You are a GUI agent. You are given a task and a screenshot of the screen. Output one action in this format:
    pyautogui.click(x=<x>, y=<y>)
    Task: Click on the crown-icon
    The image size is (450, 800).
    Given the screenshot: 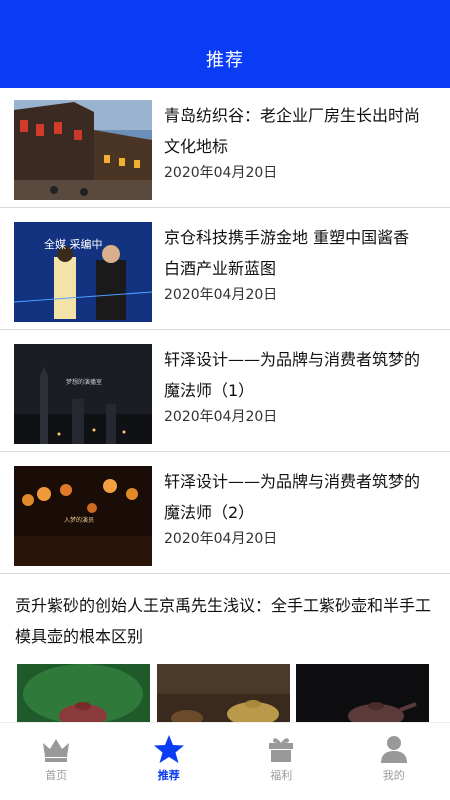 What is the action you would take?
    pyautogui.click(x=56, y=750)
    